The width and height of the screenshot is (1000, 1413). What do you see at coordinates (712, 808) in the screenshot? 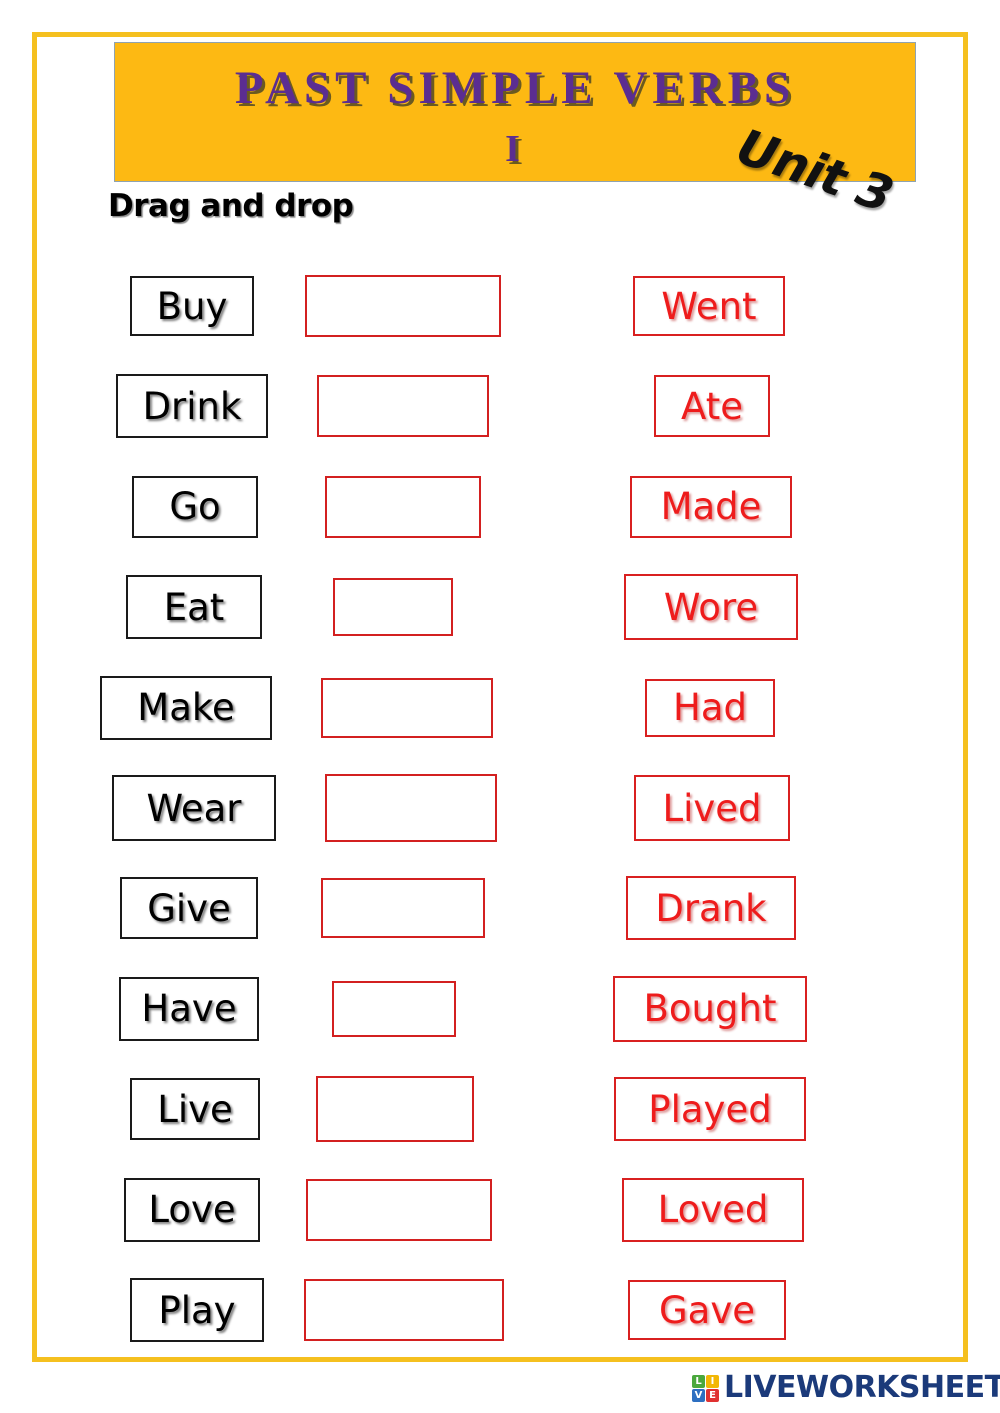
I see `draggable-answer: Lived` at bounding box center [712, 808].